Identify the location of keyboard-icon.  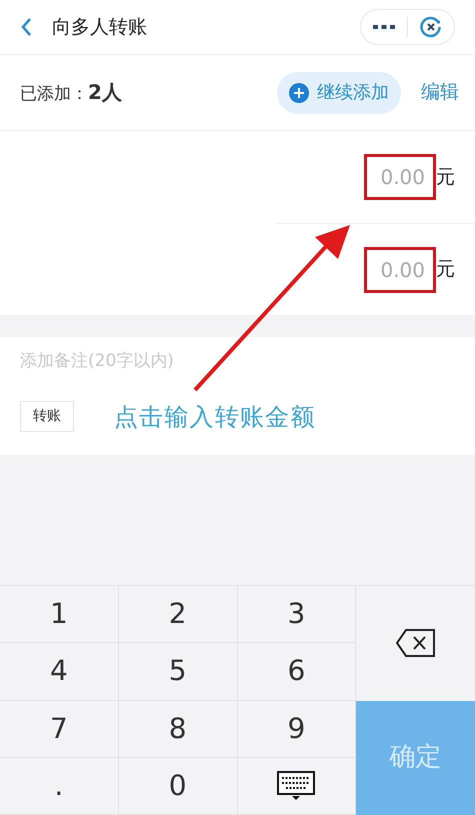
(296, 785).